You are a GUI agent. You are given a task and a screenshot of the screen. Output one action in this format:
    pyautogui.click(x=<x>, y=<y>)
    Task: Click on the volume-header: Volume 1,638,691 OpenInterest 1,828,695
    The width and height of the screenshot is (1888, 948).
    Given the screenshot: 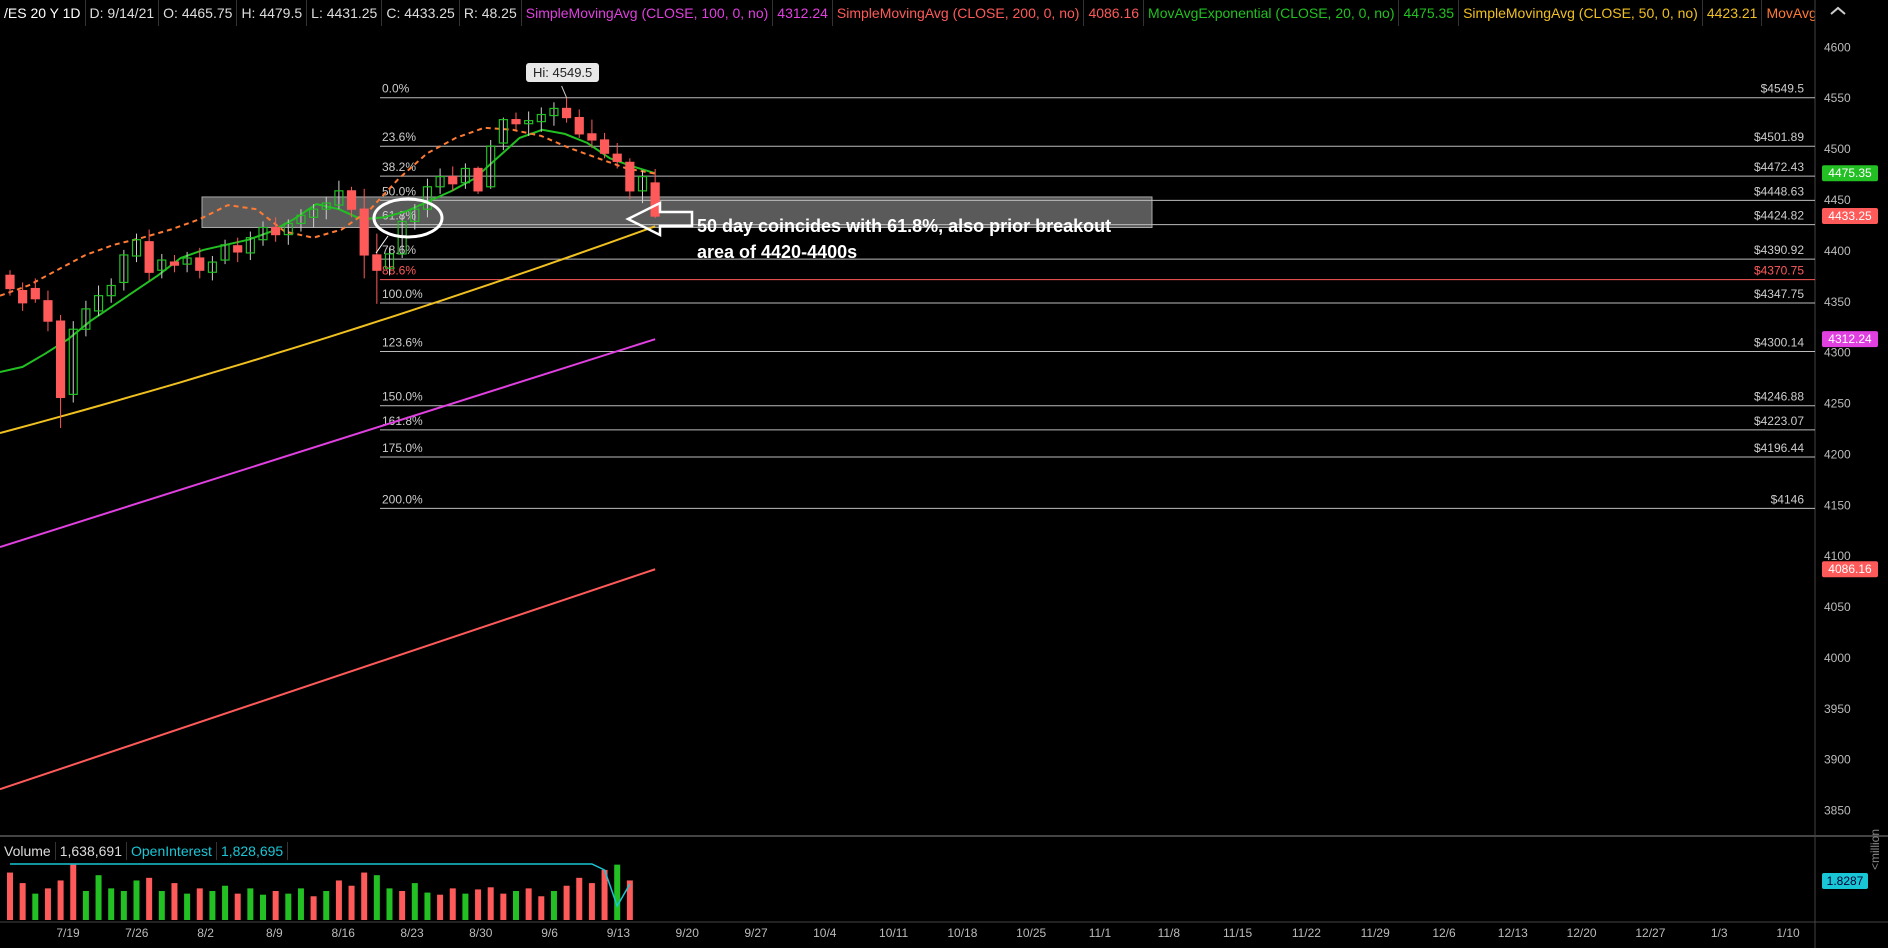 What is the action you would take?
    pyautogui.click(x=144, y=851)
    